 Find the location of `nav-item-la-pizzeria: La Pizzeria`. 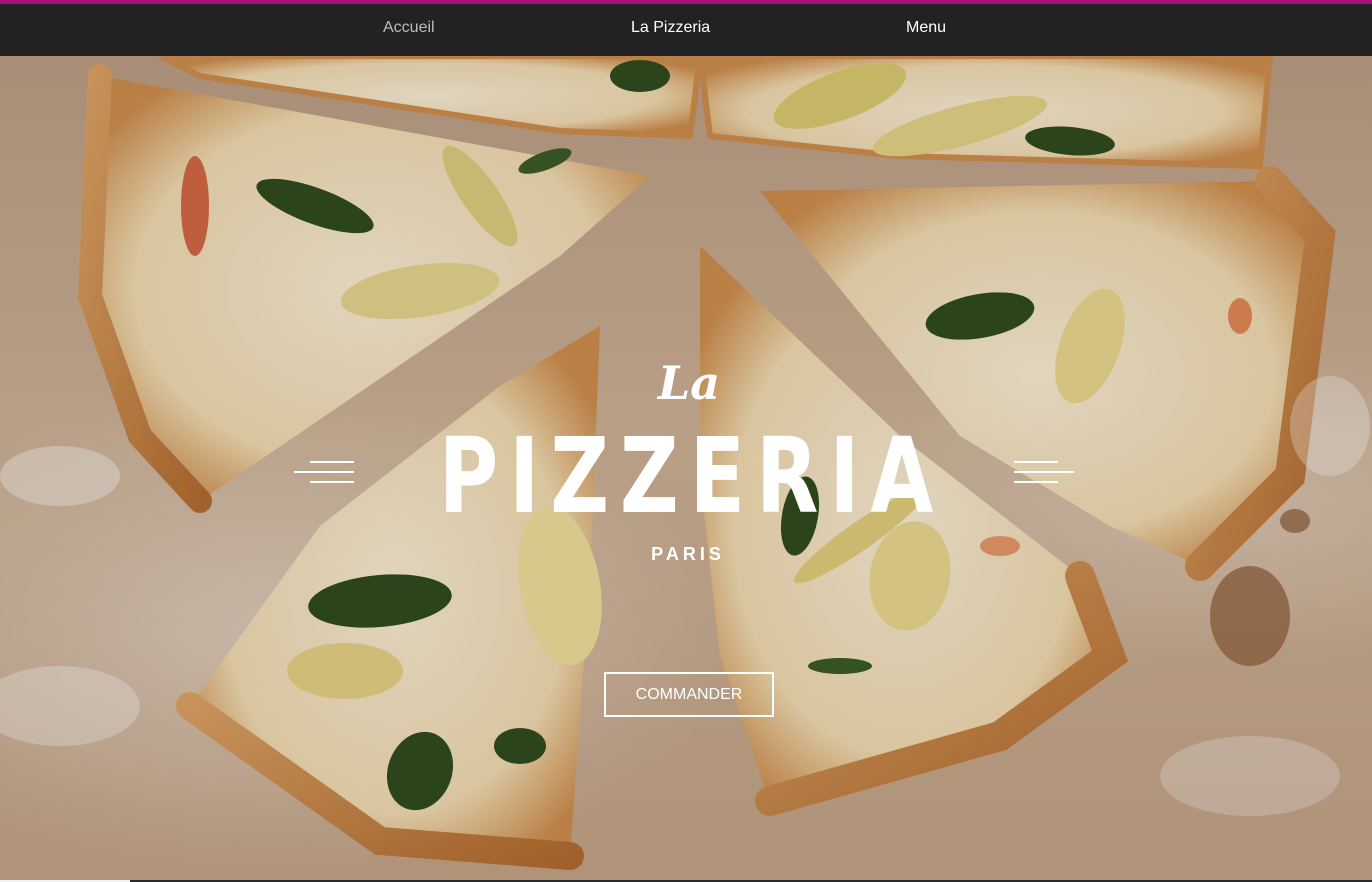

nav-item-la-pizzeria: La Pizzeria is located at coordinates (670, 30).